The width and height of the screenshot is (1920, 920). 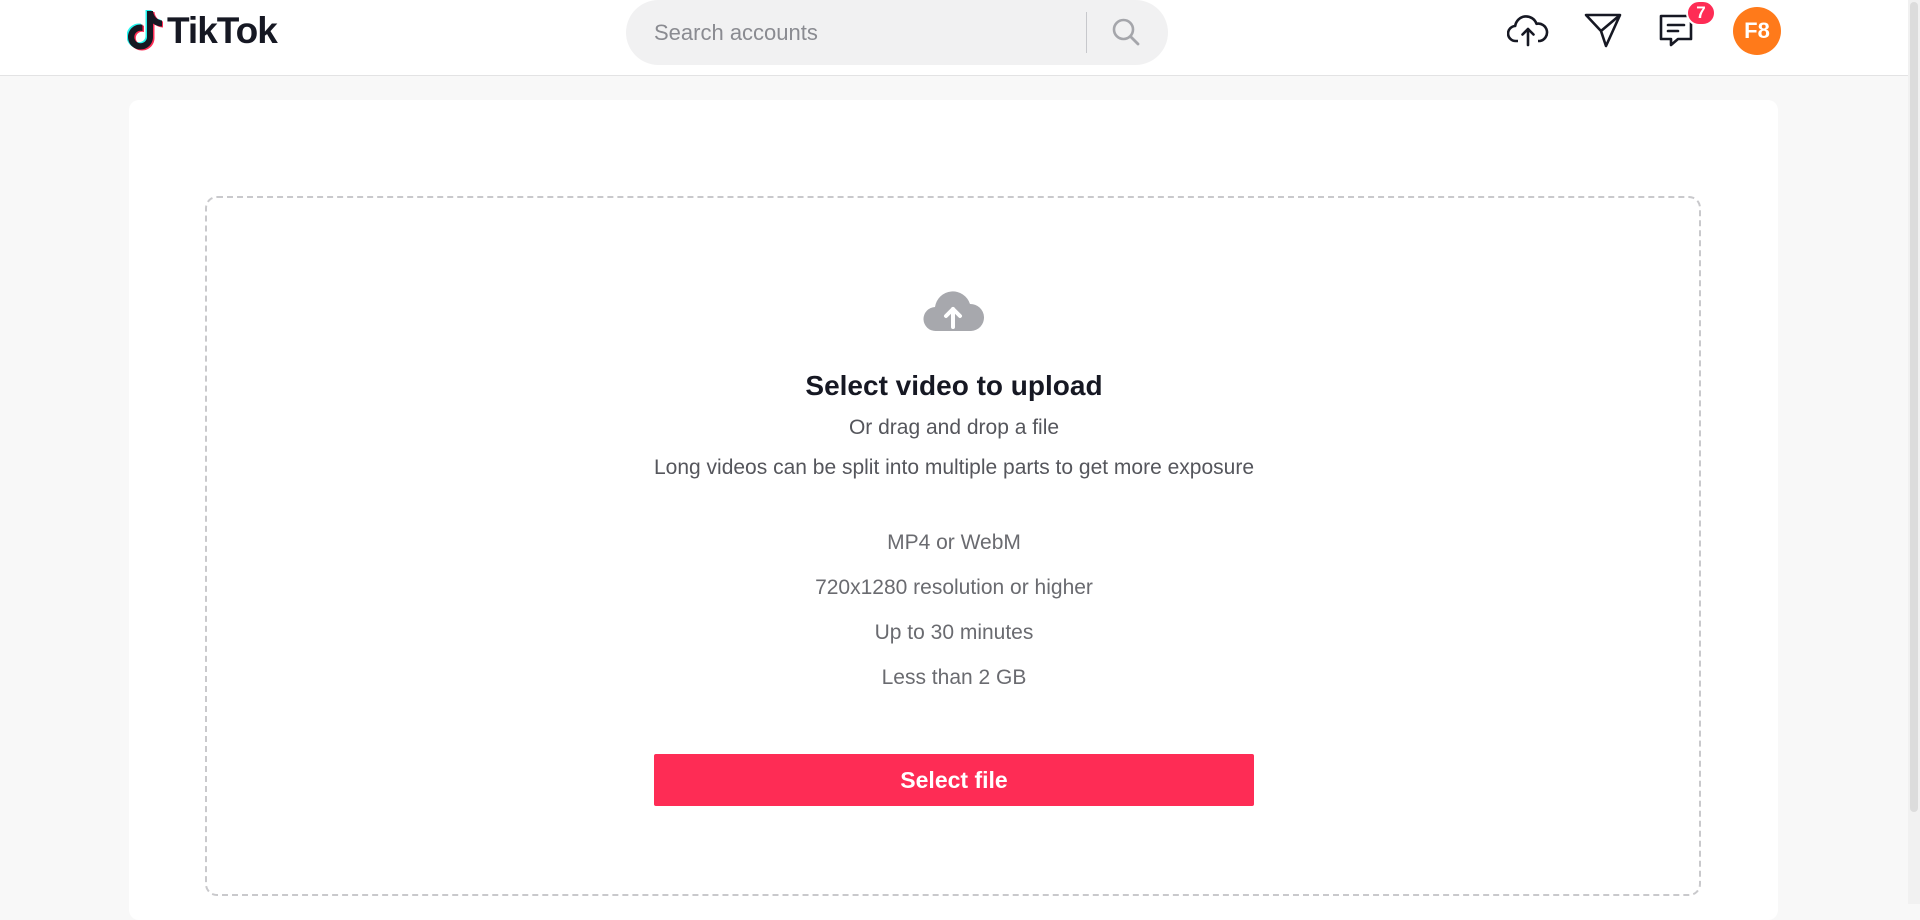 What do you see at coordinates (954, 385) in the screenshot?
I see `upload-title: Select video to upload` at bounding box center [954, 385].